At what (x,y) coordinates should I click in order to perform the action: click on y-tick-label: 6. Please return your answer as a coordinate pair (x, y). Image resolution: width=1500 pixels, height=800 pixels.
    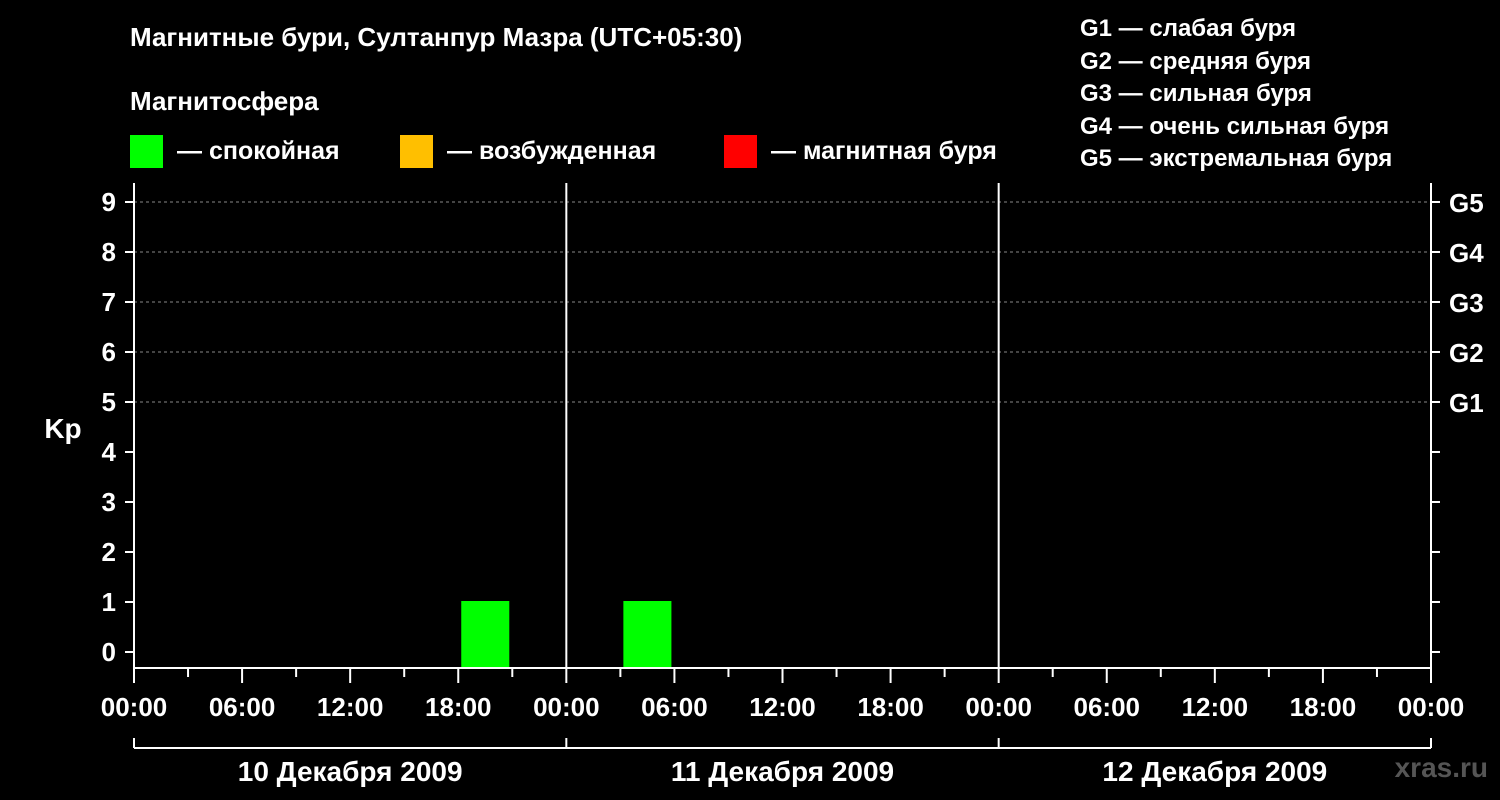
    Looking at the image, I should click on (109, 352).